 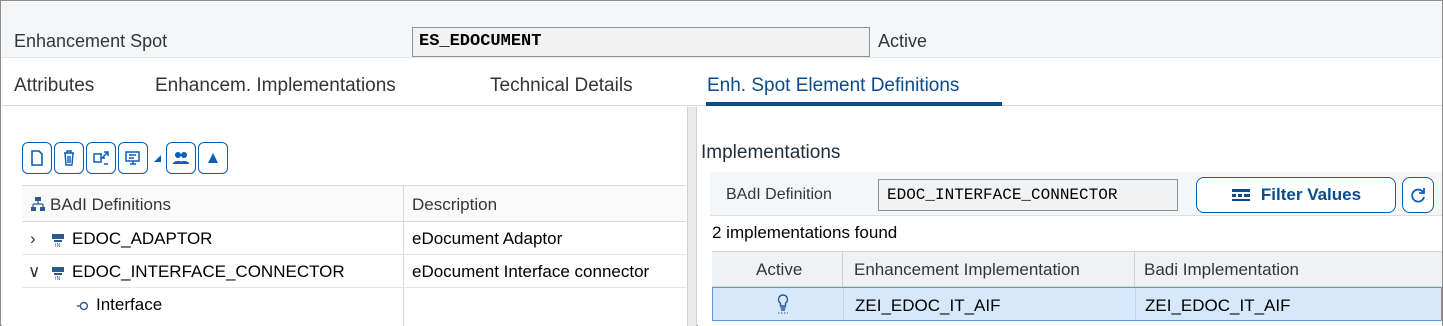 I want to click on expand-chevron-icon: ›, so click(x=33, y=239).